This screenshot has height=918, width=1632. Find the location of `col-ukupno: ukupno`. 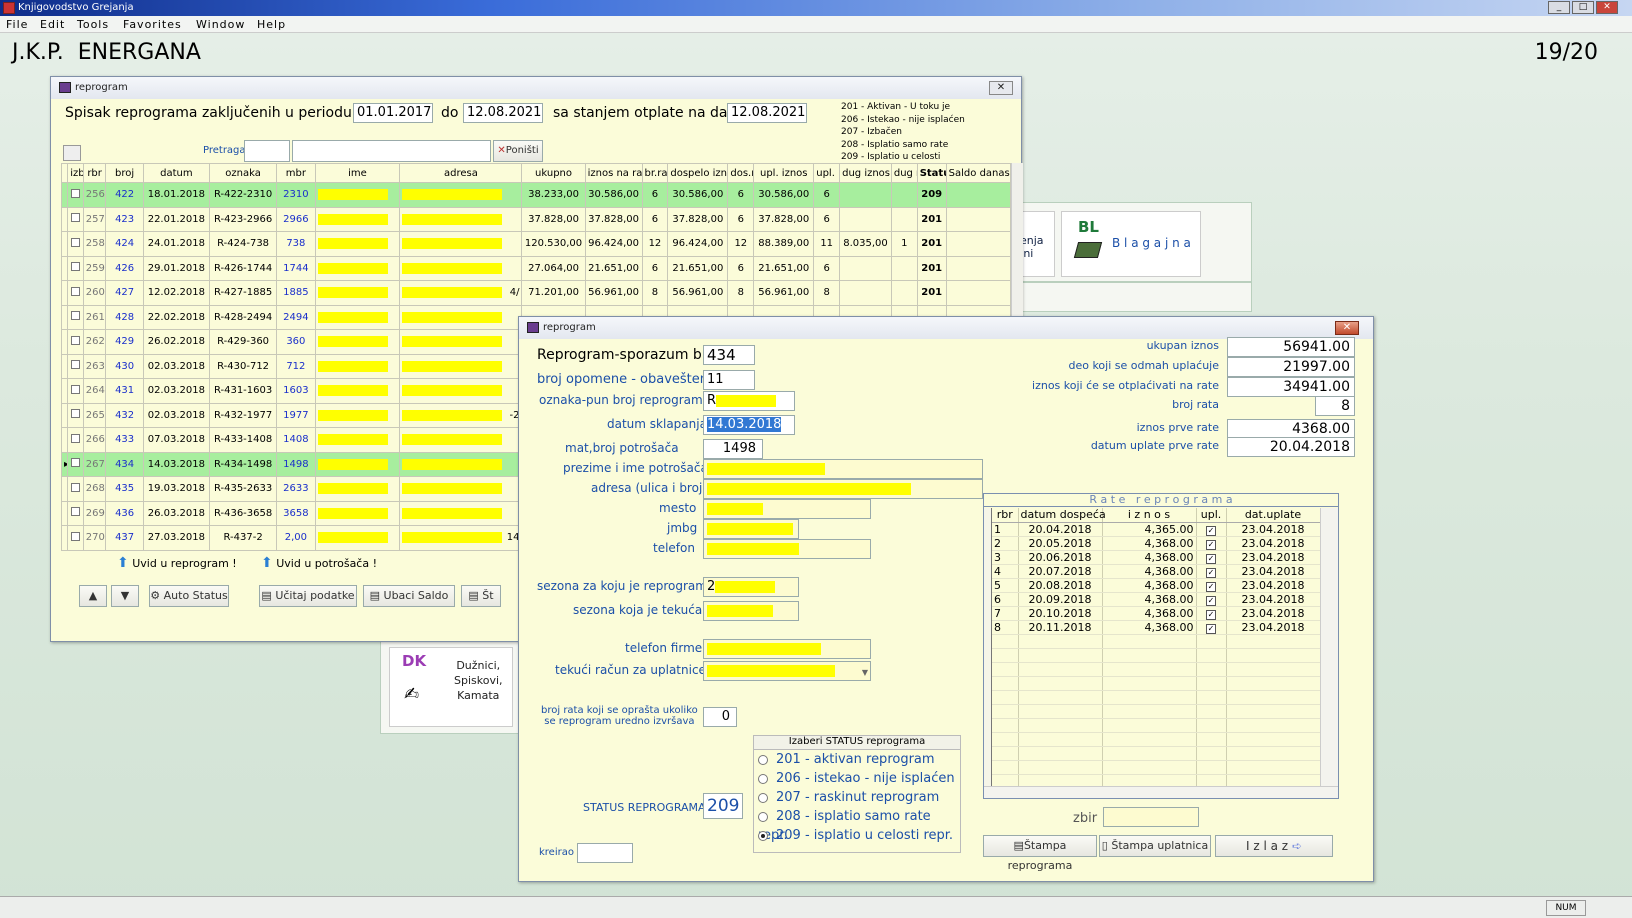

col-ukupno: ukupno is located at coordinates (553, 173).